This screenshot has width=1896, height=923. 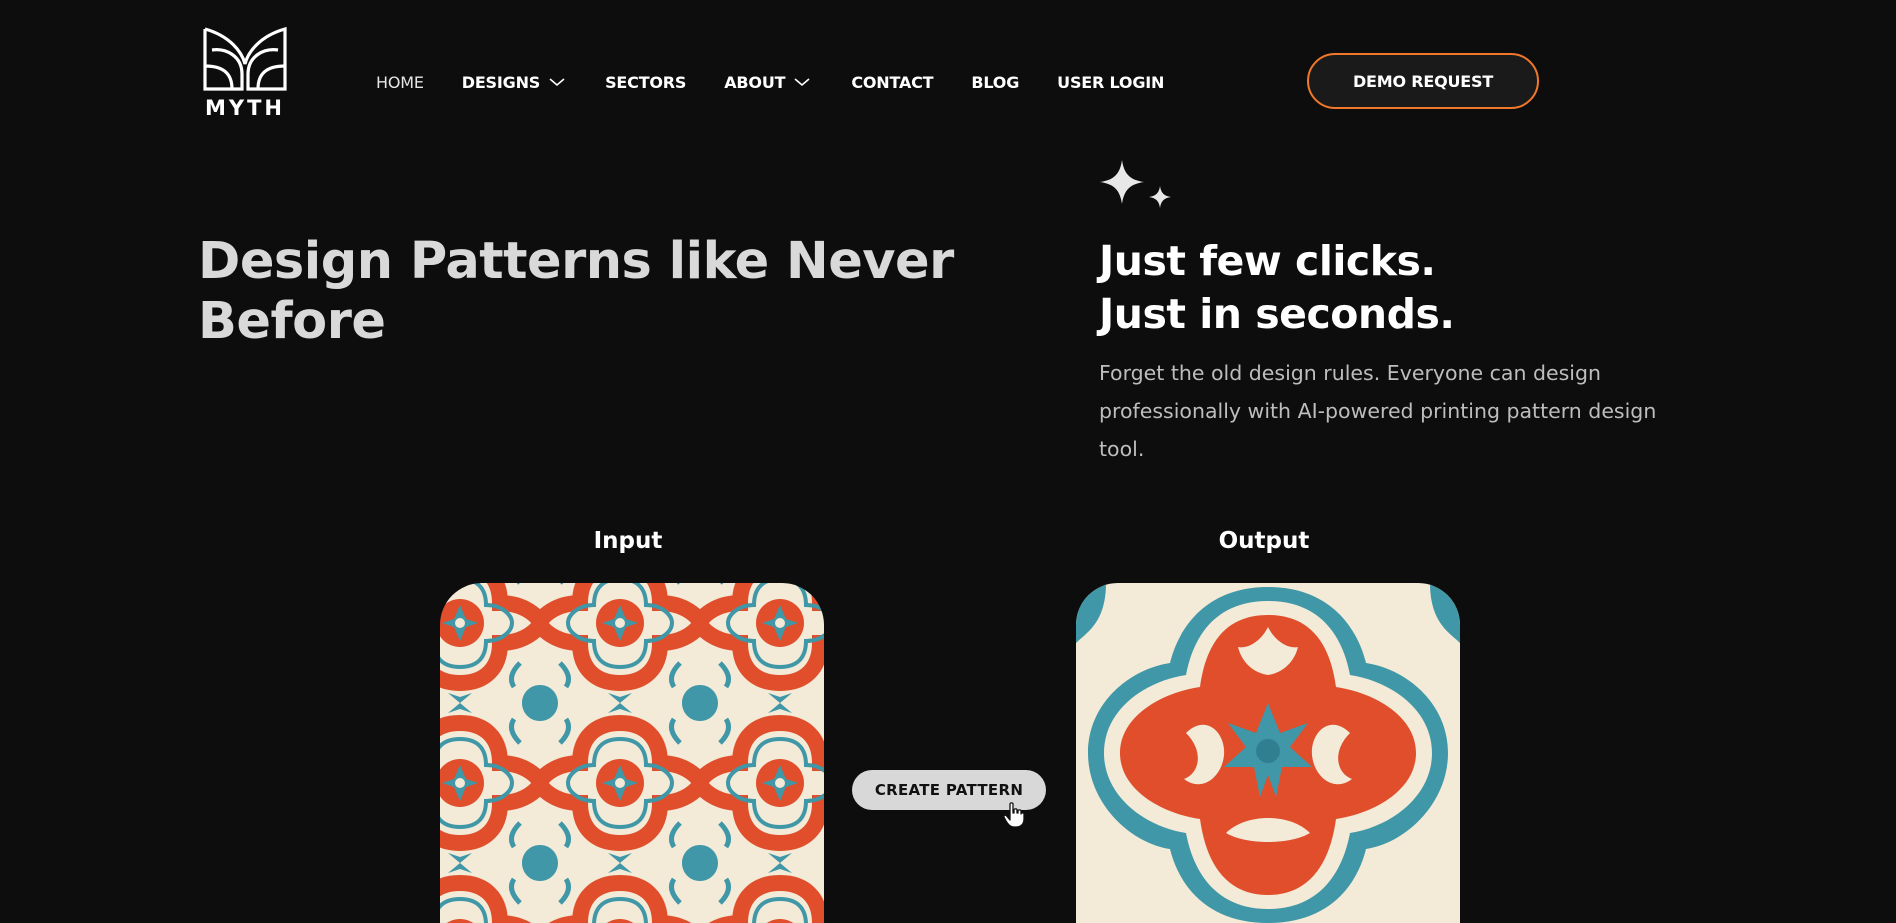 What do you see at coordinates (632, 753) in the screenshot?
I see `input-pattern-image` at bounding box center [632, 753].